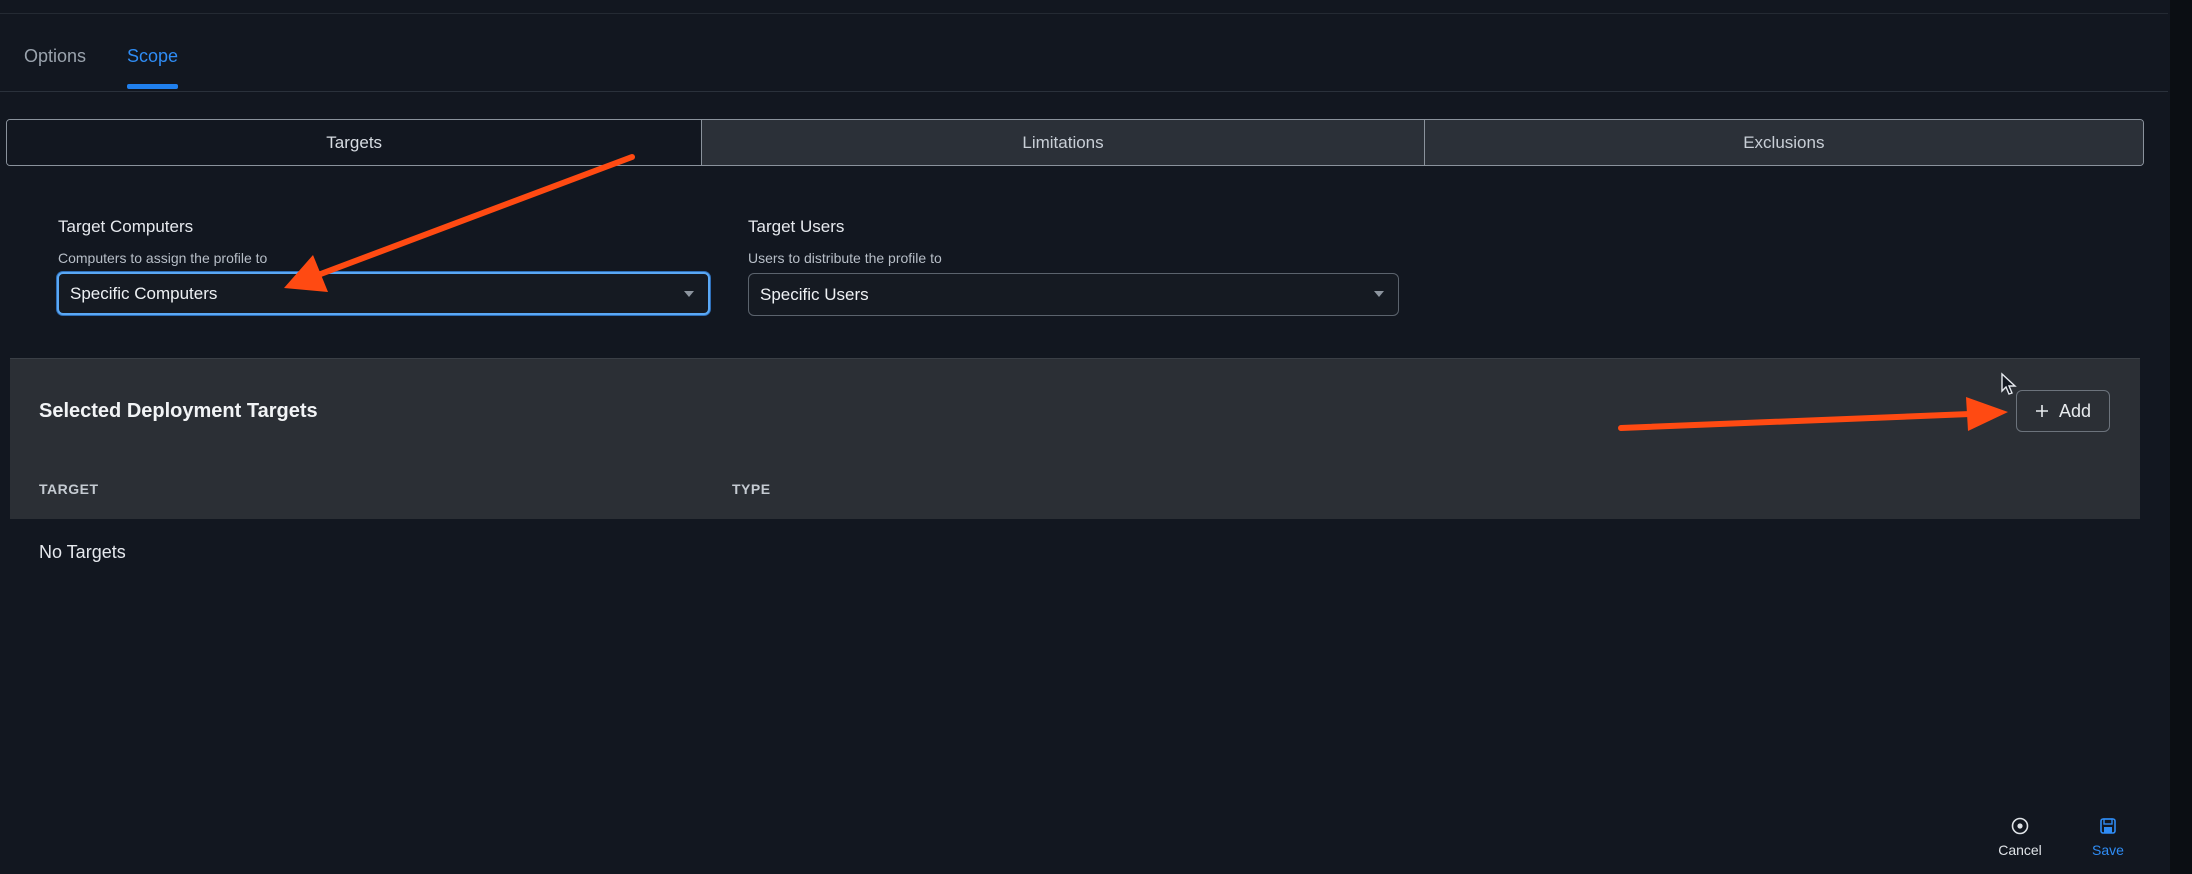 This screenshot has width=2192, height=874. I want to click on target-users-select: Specific Users, so click(1073, 294).